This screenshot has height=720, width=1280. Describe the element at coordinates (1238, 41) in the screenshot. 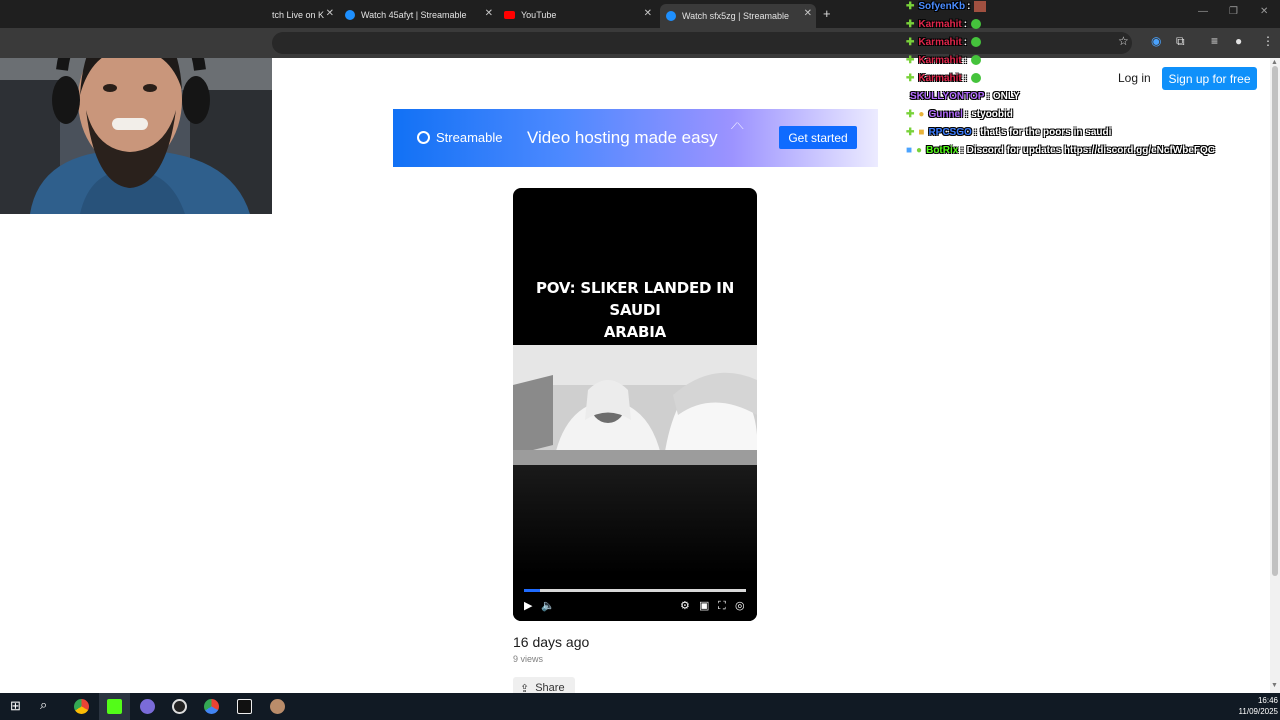

I see `profile-avatar-icon: ●` at that location.